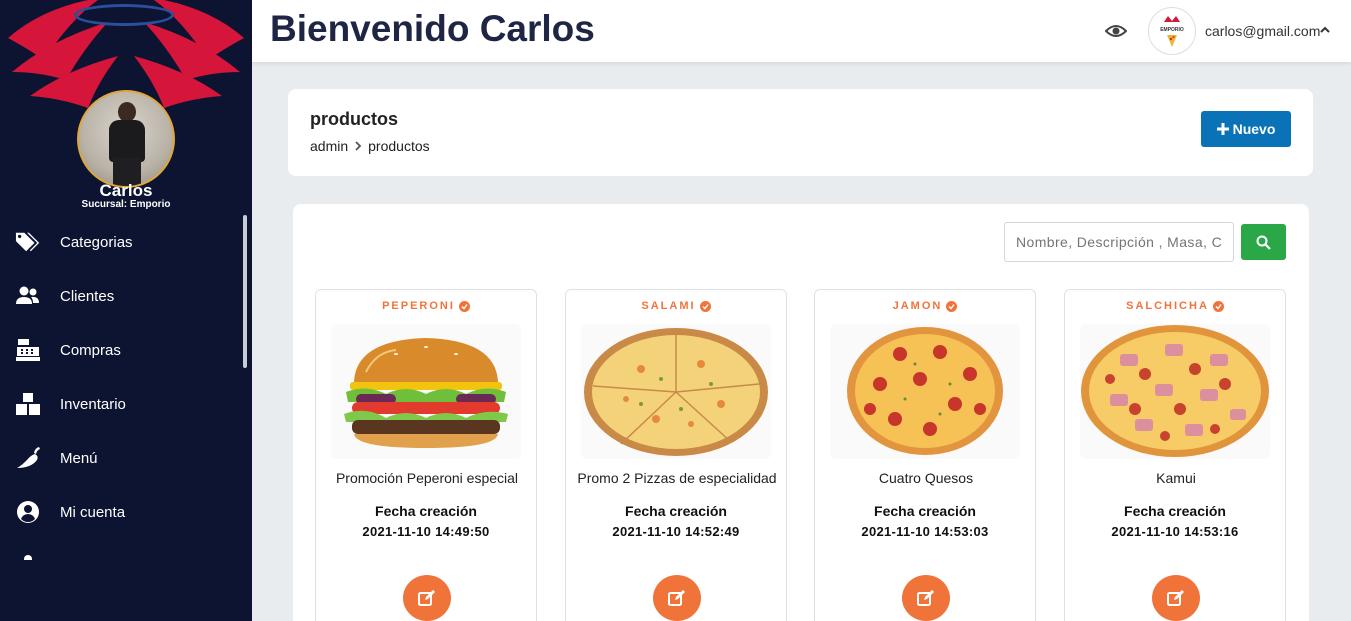  What do you see at coordinates (90, 350) in the screenshot?
I see `sidebar-item-label: Compras` at bounding box center [90, 350].